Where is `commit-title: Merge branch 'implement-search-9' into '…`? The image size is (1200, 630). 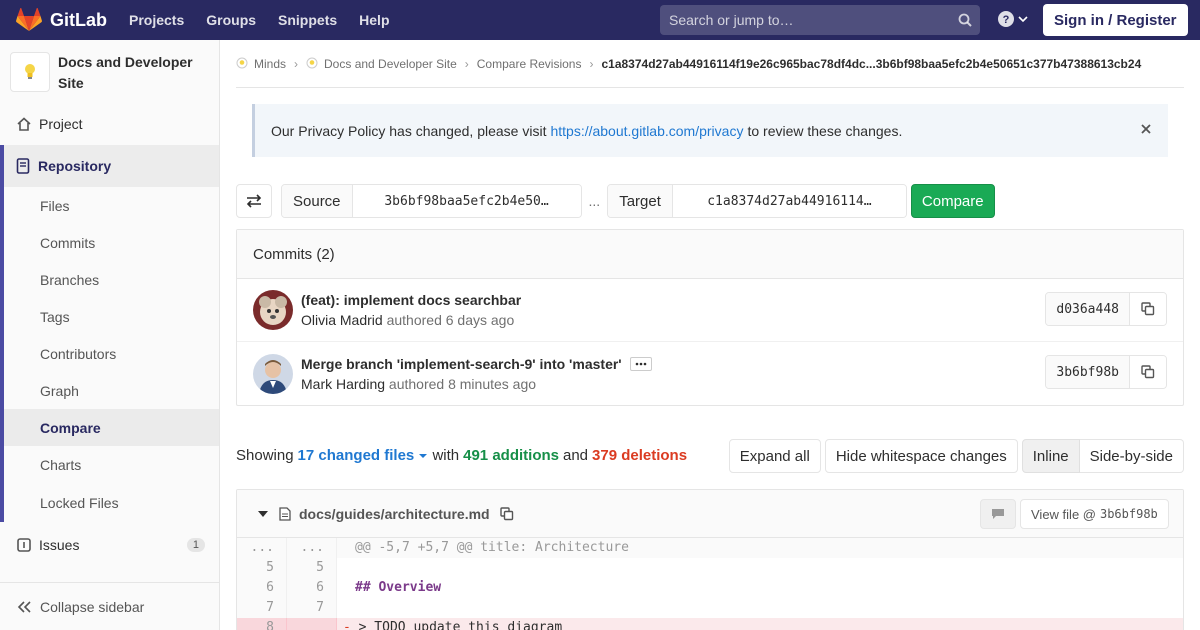
commit-title: Merge branch 'implement-search-9' into '… is located at coordinates (461, 364).